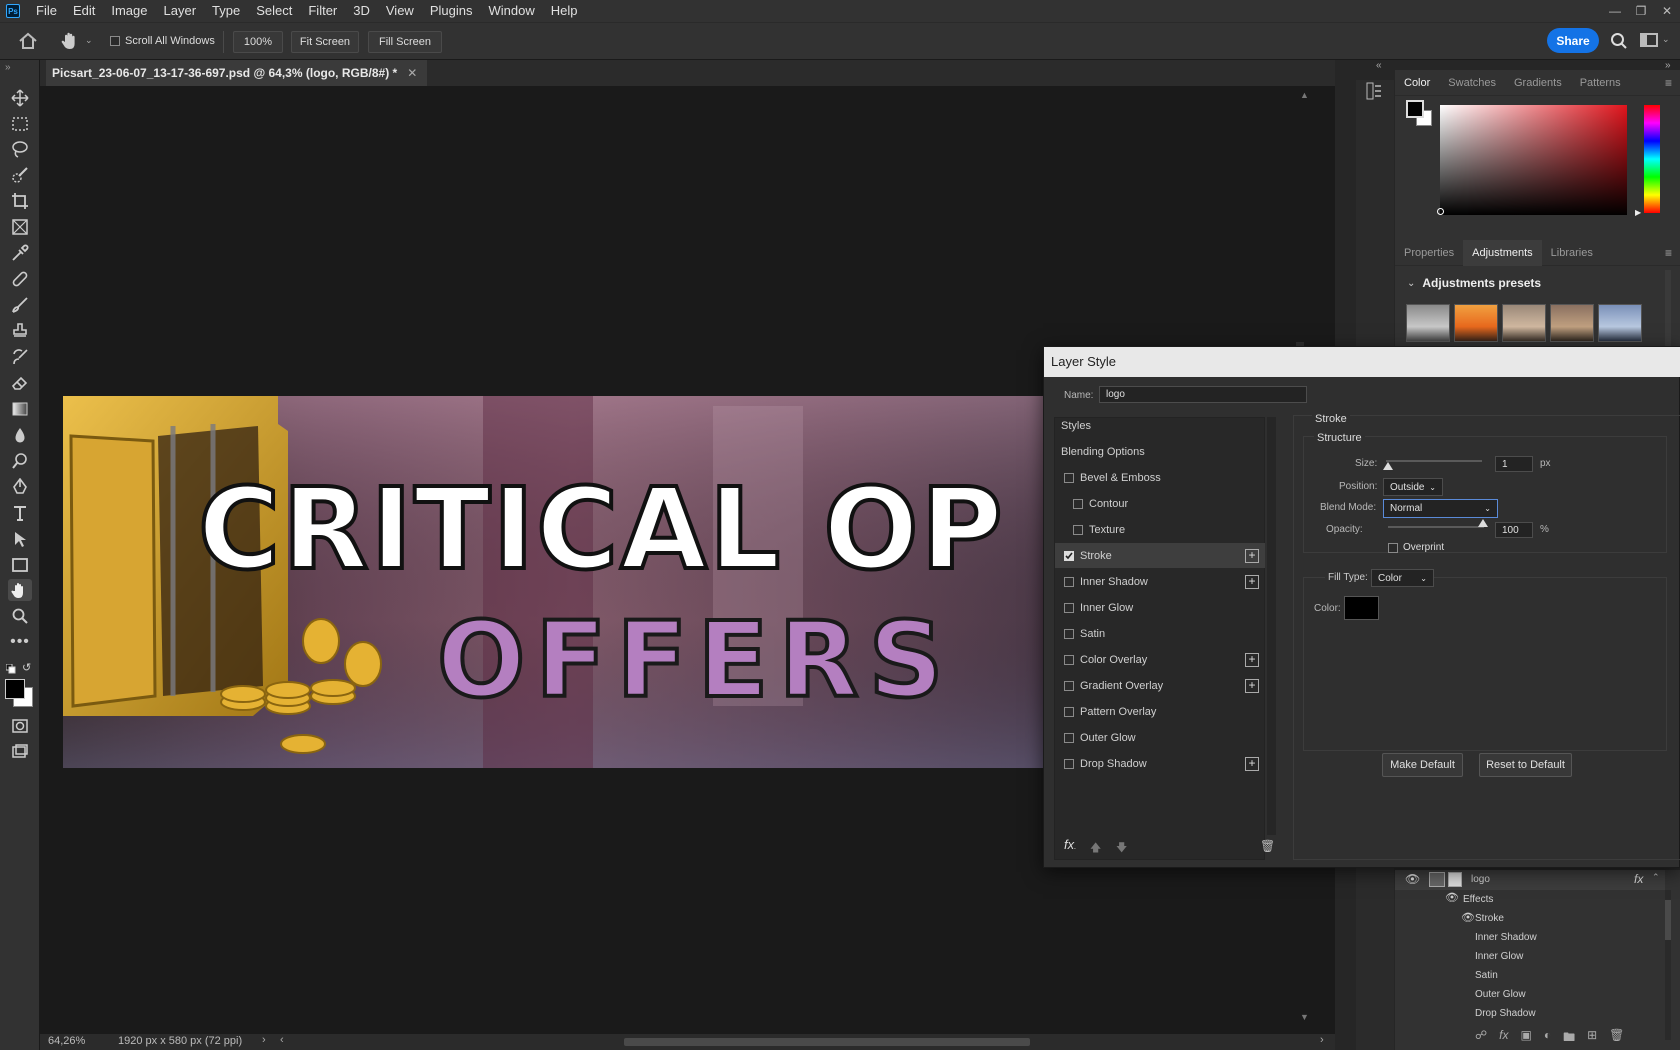 The image size is (1680, 1050). I want to click on dialog-title: Layer Style, so click(1362, 362).